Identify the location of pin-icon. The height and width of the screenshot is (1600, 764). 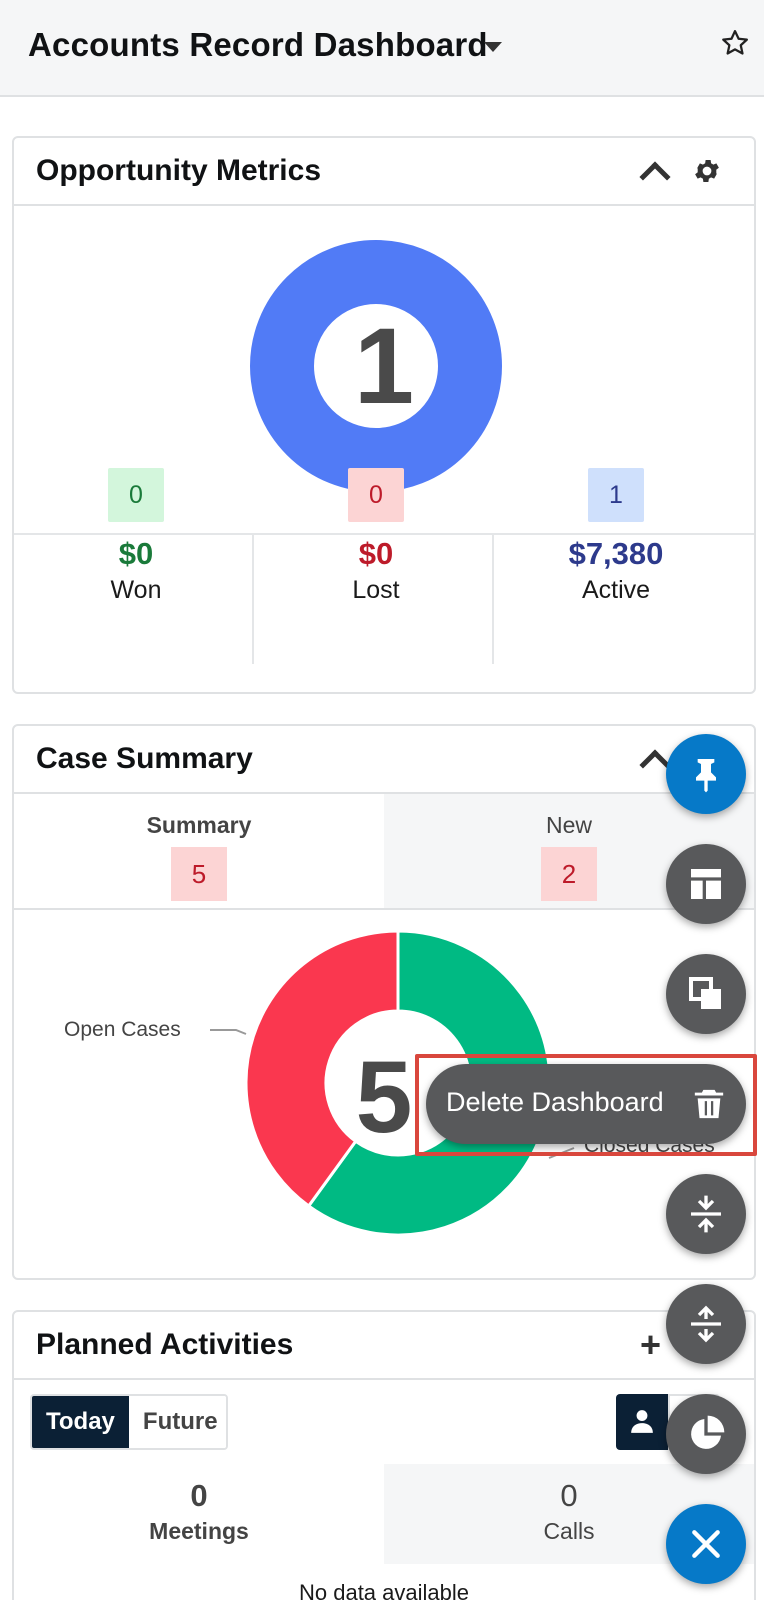
(706, 776).